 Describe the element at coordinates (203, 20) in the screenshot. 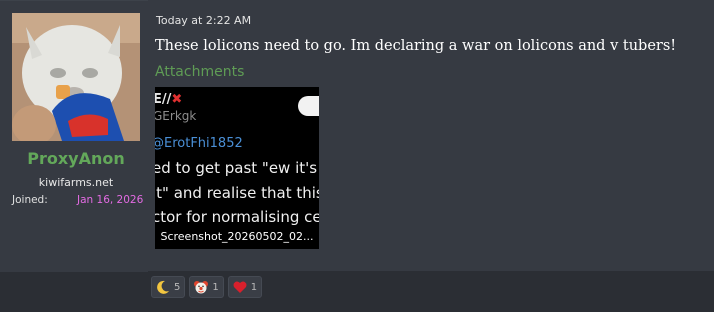

I see `post-timestamp: Today at 2:22 AM` at that location.